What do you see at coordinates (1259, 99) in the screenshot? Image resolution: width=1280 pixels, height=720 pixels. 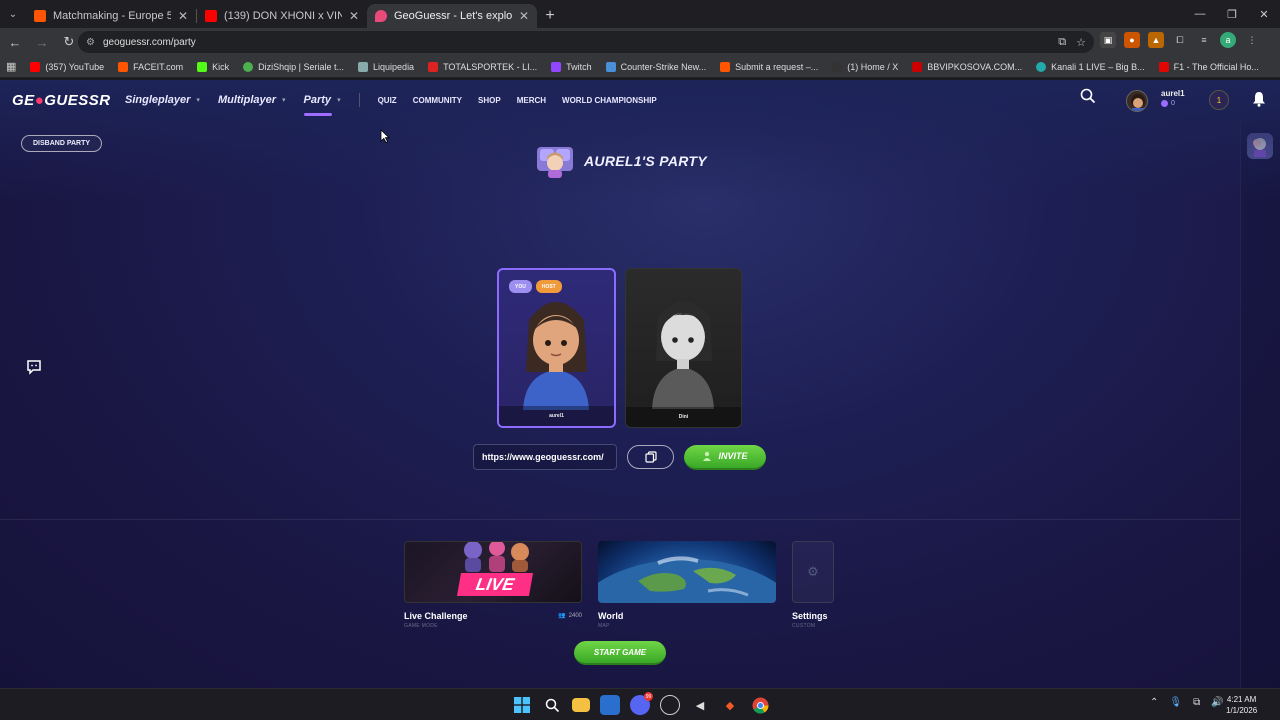 I see `bell-icon` at bounding box center [1259, 99].